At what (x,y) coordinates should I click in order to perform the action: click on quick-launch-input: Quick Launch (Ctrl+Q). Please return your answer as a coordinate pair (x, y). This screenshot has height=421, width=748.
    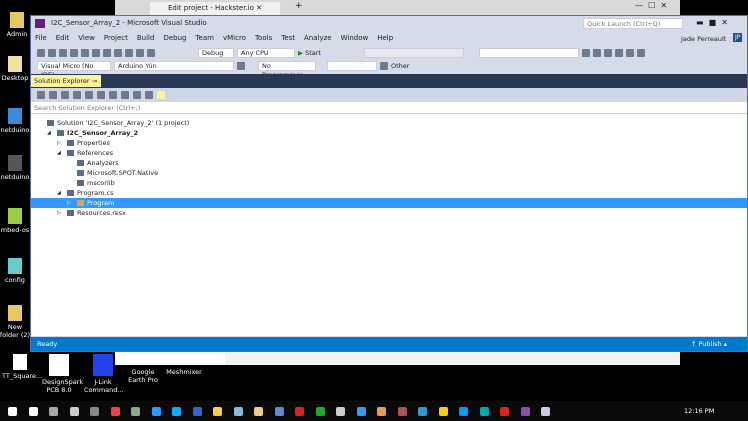
    Looking at the image, I should click on (633, 23).